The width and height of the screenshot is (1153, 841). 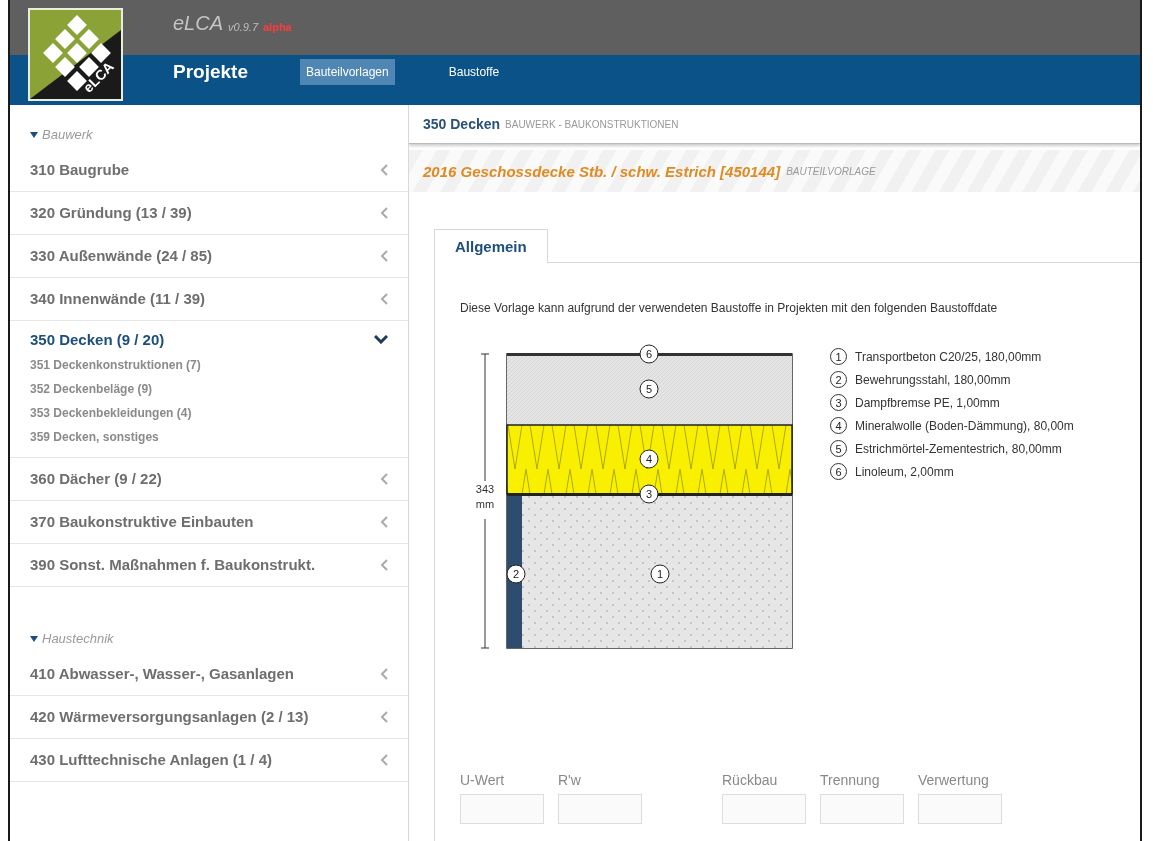 What do you see at coordinates (491, 246) in the screenshot?
I see `tab: Allgemein` at bounding box center [491, 246].